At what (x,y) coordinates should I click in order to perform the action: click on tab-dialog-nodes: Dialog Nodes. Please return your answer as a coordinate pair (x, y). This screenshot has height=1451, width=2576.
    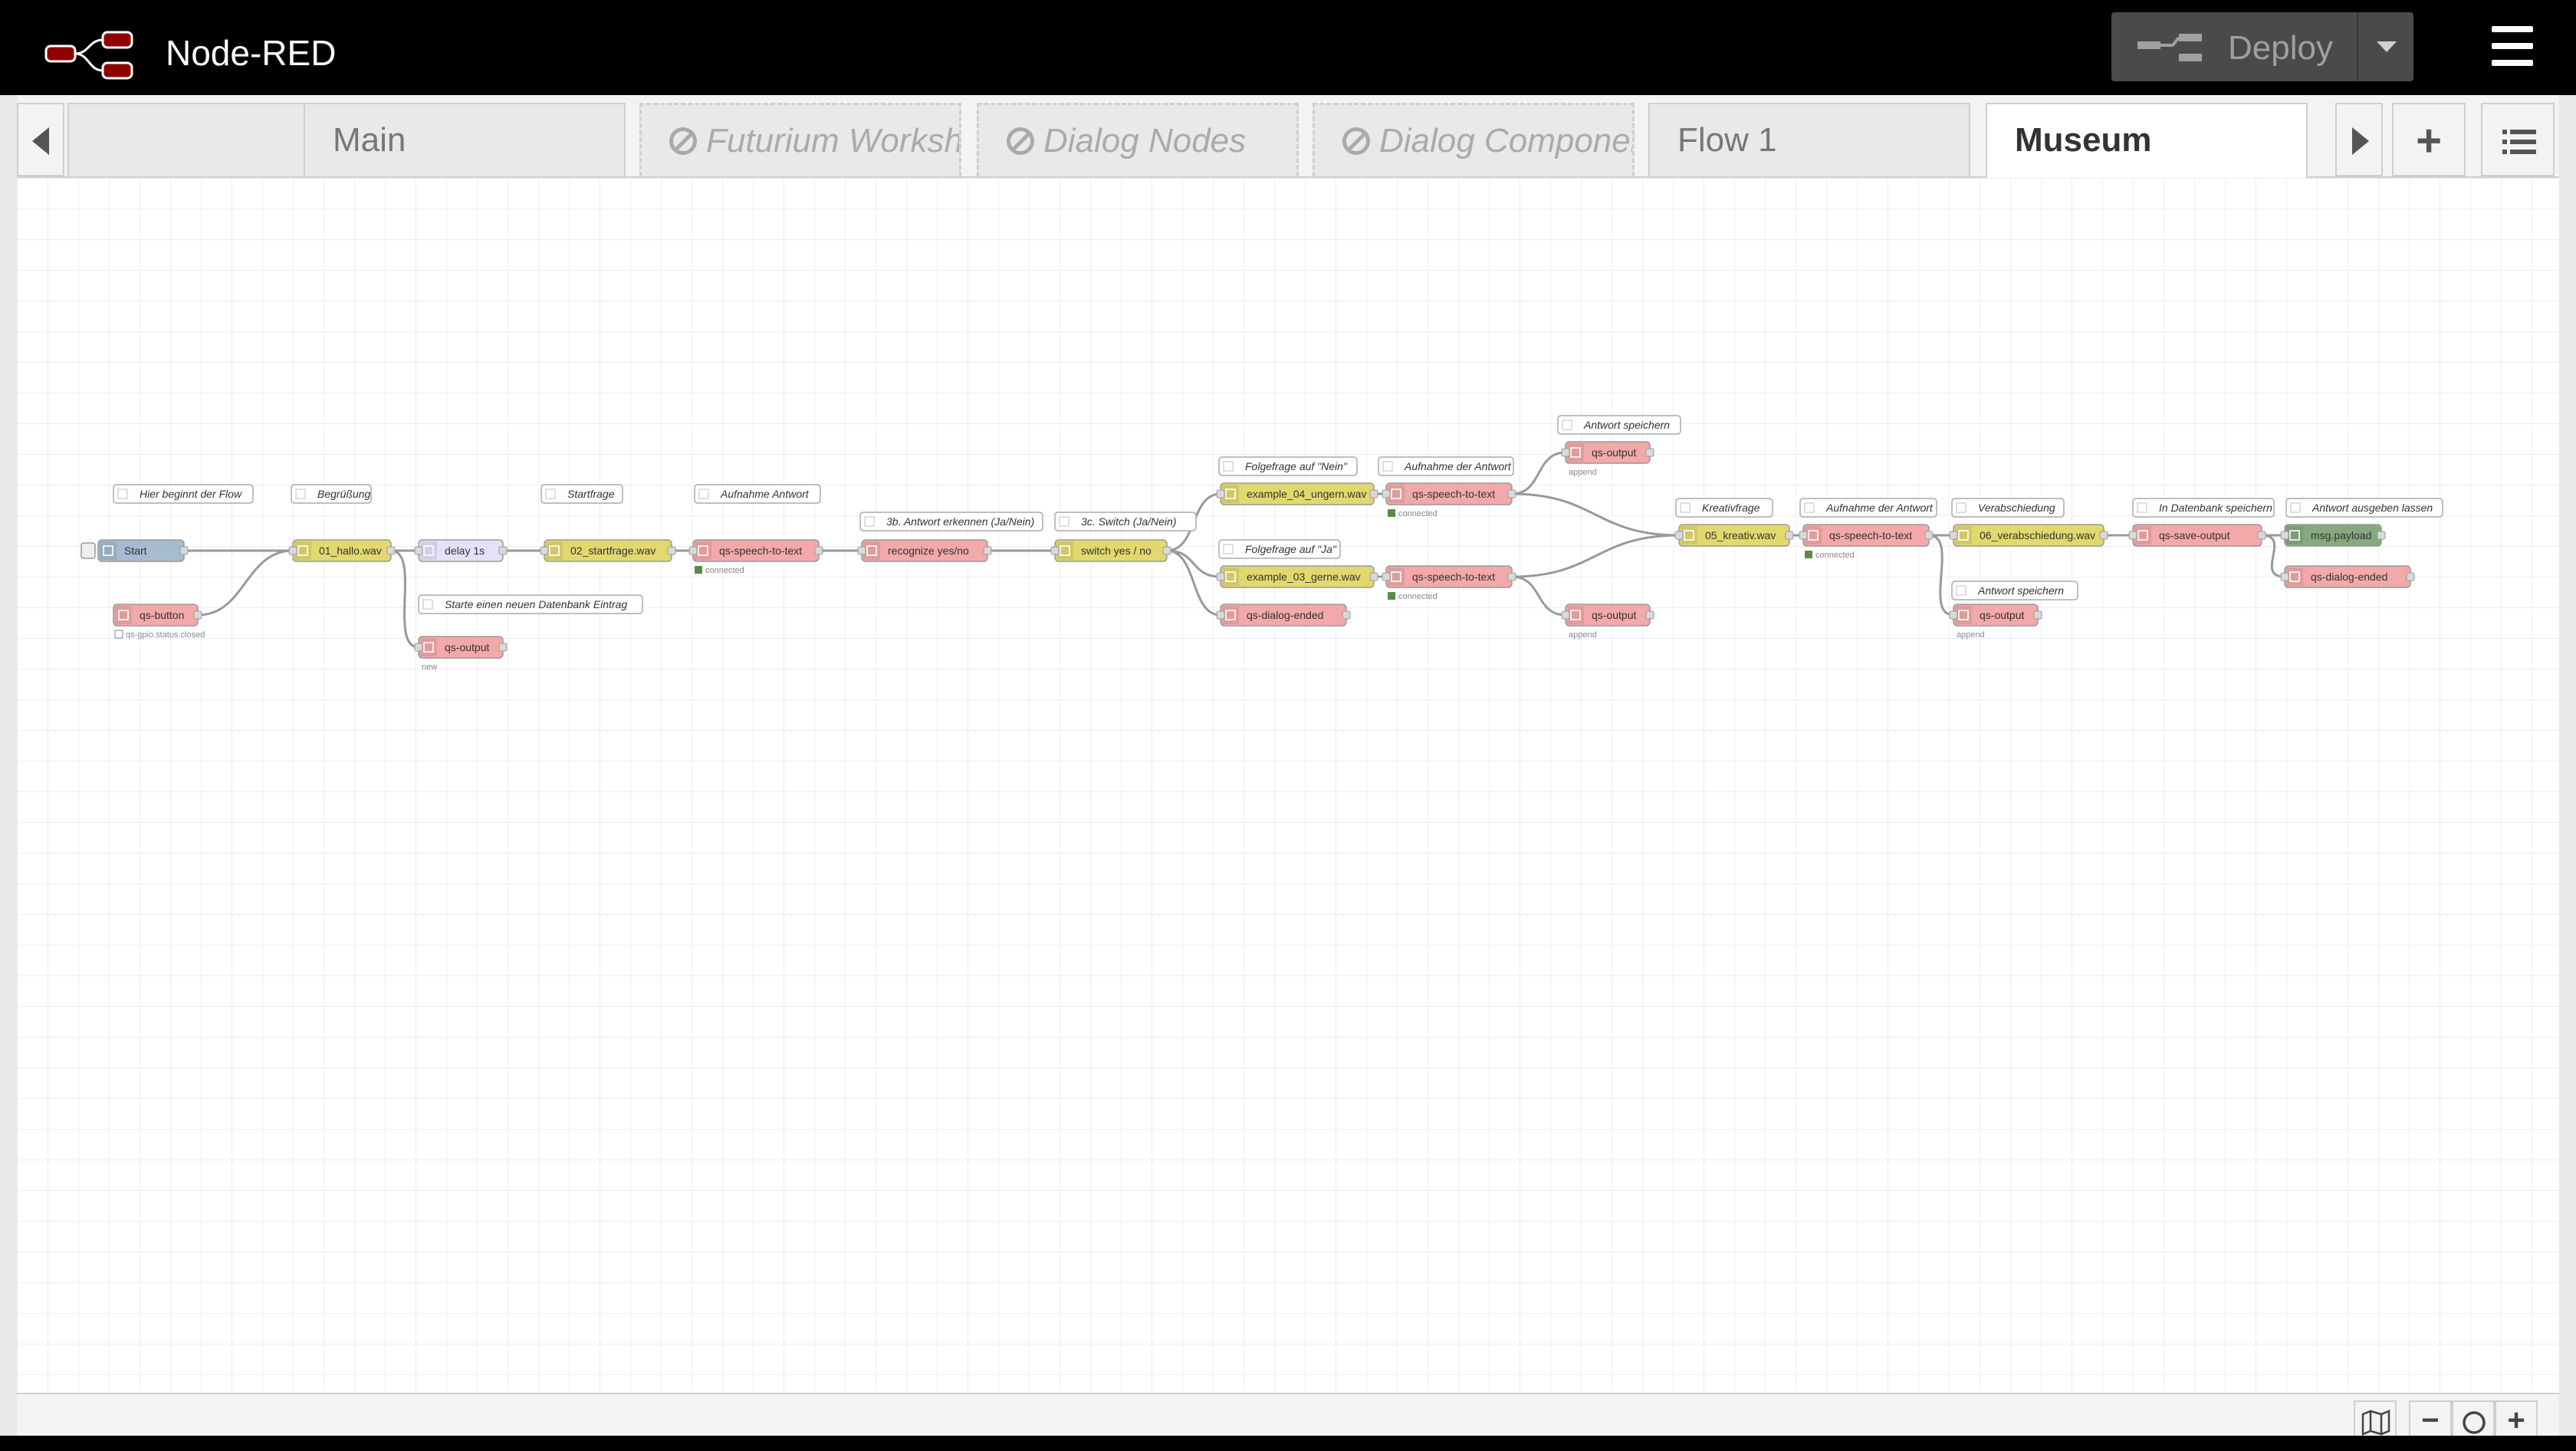
    Looking at the image, I should click on (1138, 139).